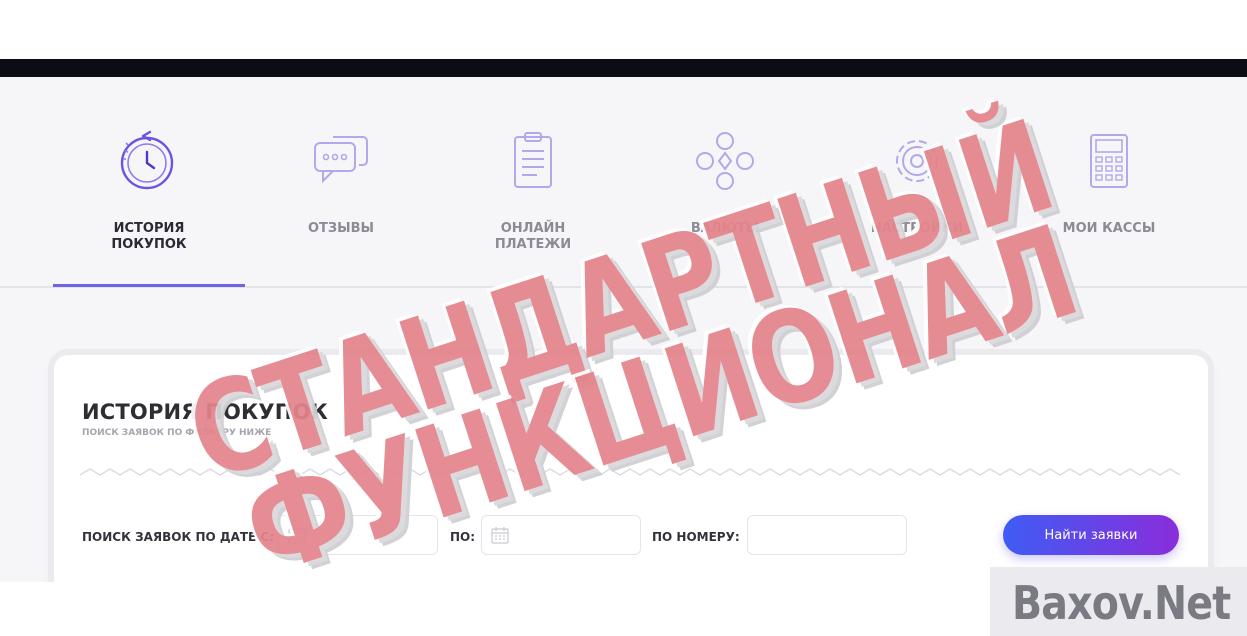 This screenshot has width=1247, height=636. Describe the element at coordinates (147, 160) in the screenshot. I see `clock-history-icon` at that location.